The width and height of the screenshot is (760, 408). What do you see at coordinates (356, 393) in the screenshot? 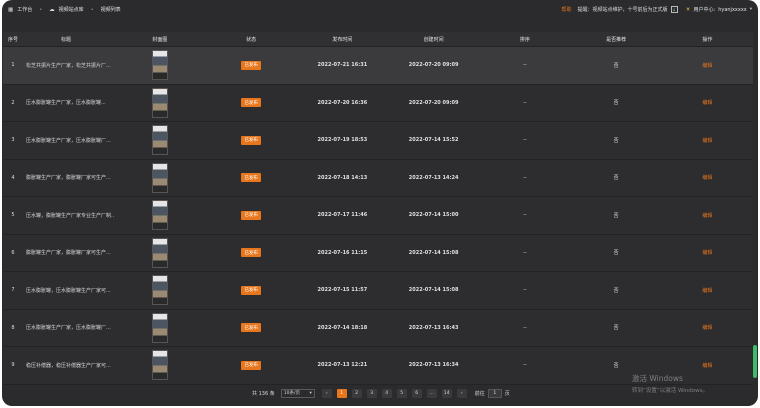
I see `page-button-2: 2` at bounding box center [356, 393].